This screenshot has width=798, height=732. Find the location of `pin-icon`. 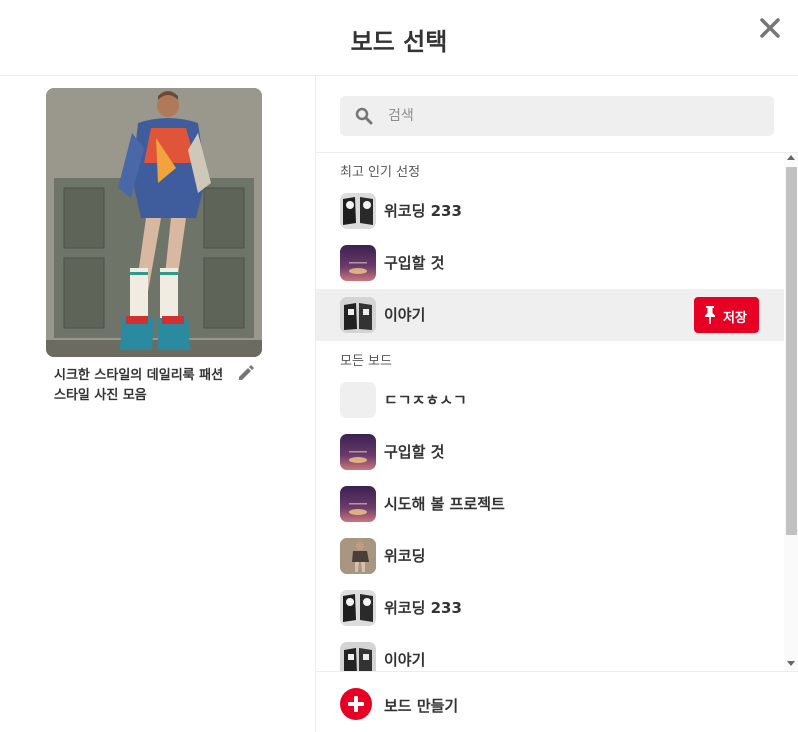

pin-icon is located at coordinates (710, 315).